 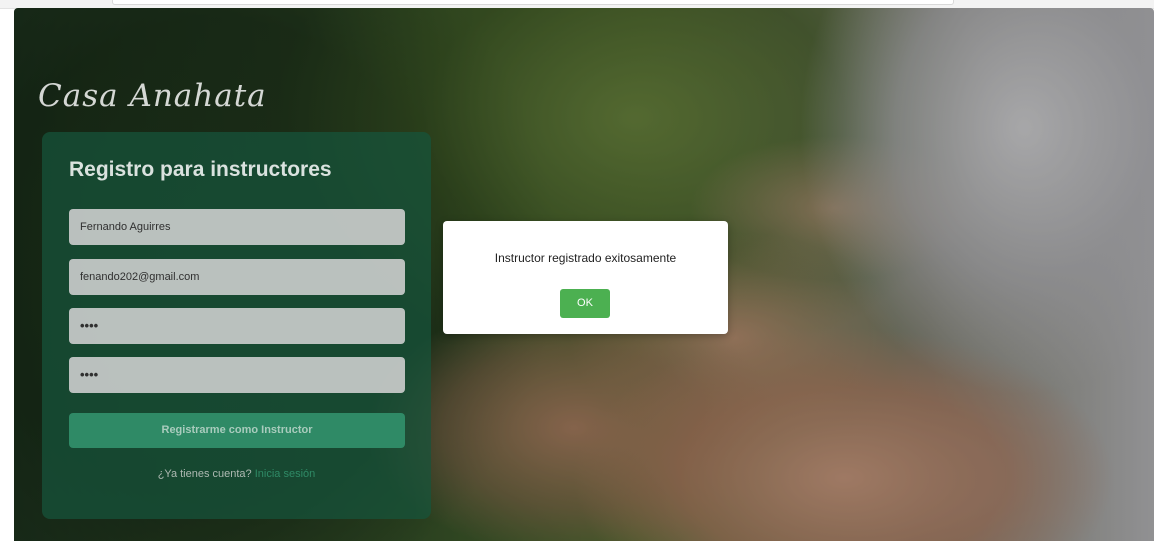 I want to click on ok-button: OK, so click(x=585, y=303).